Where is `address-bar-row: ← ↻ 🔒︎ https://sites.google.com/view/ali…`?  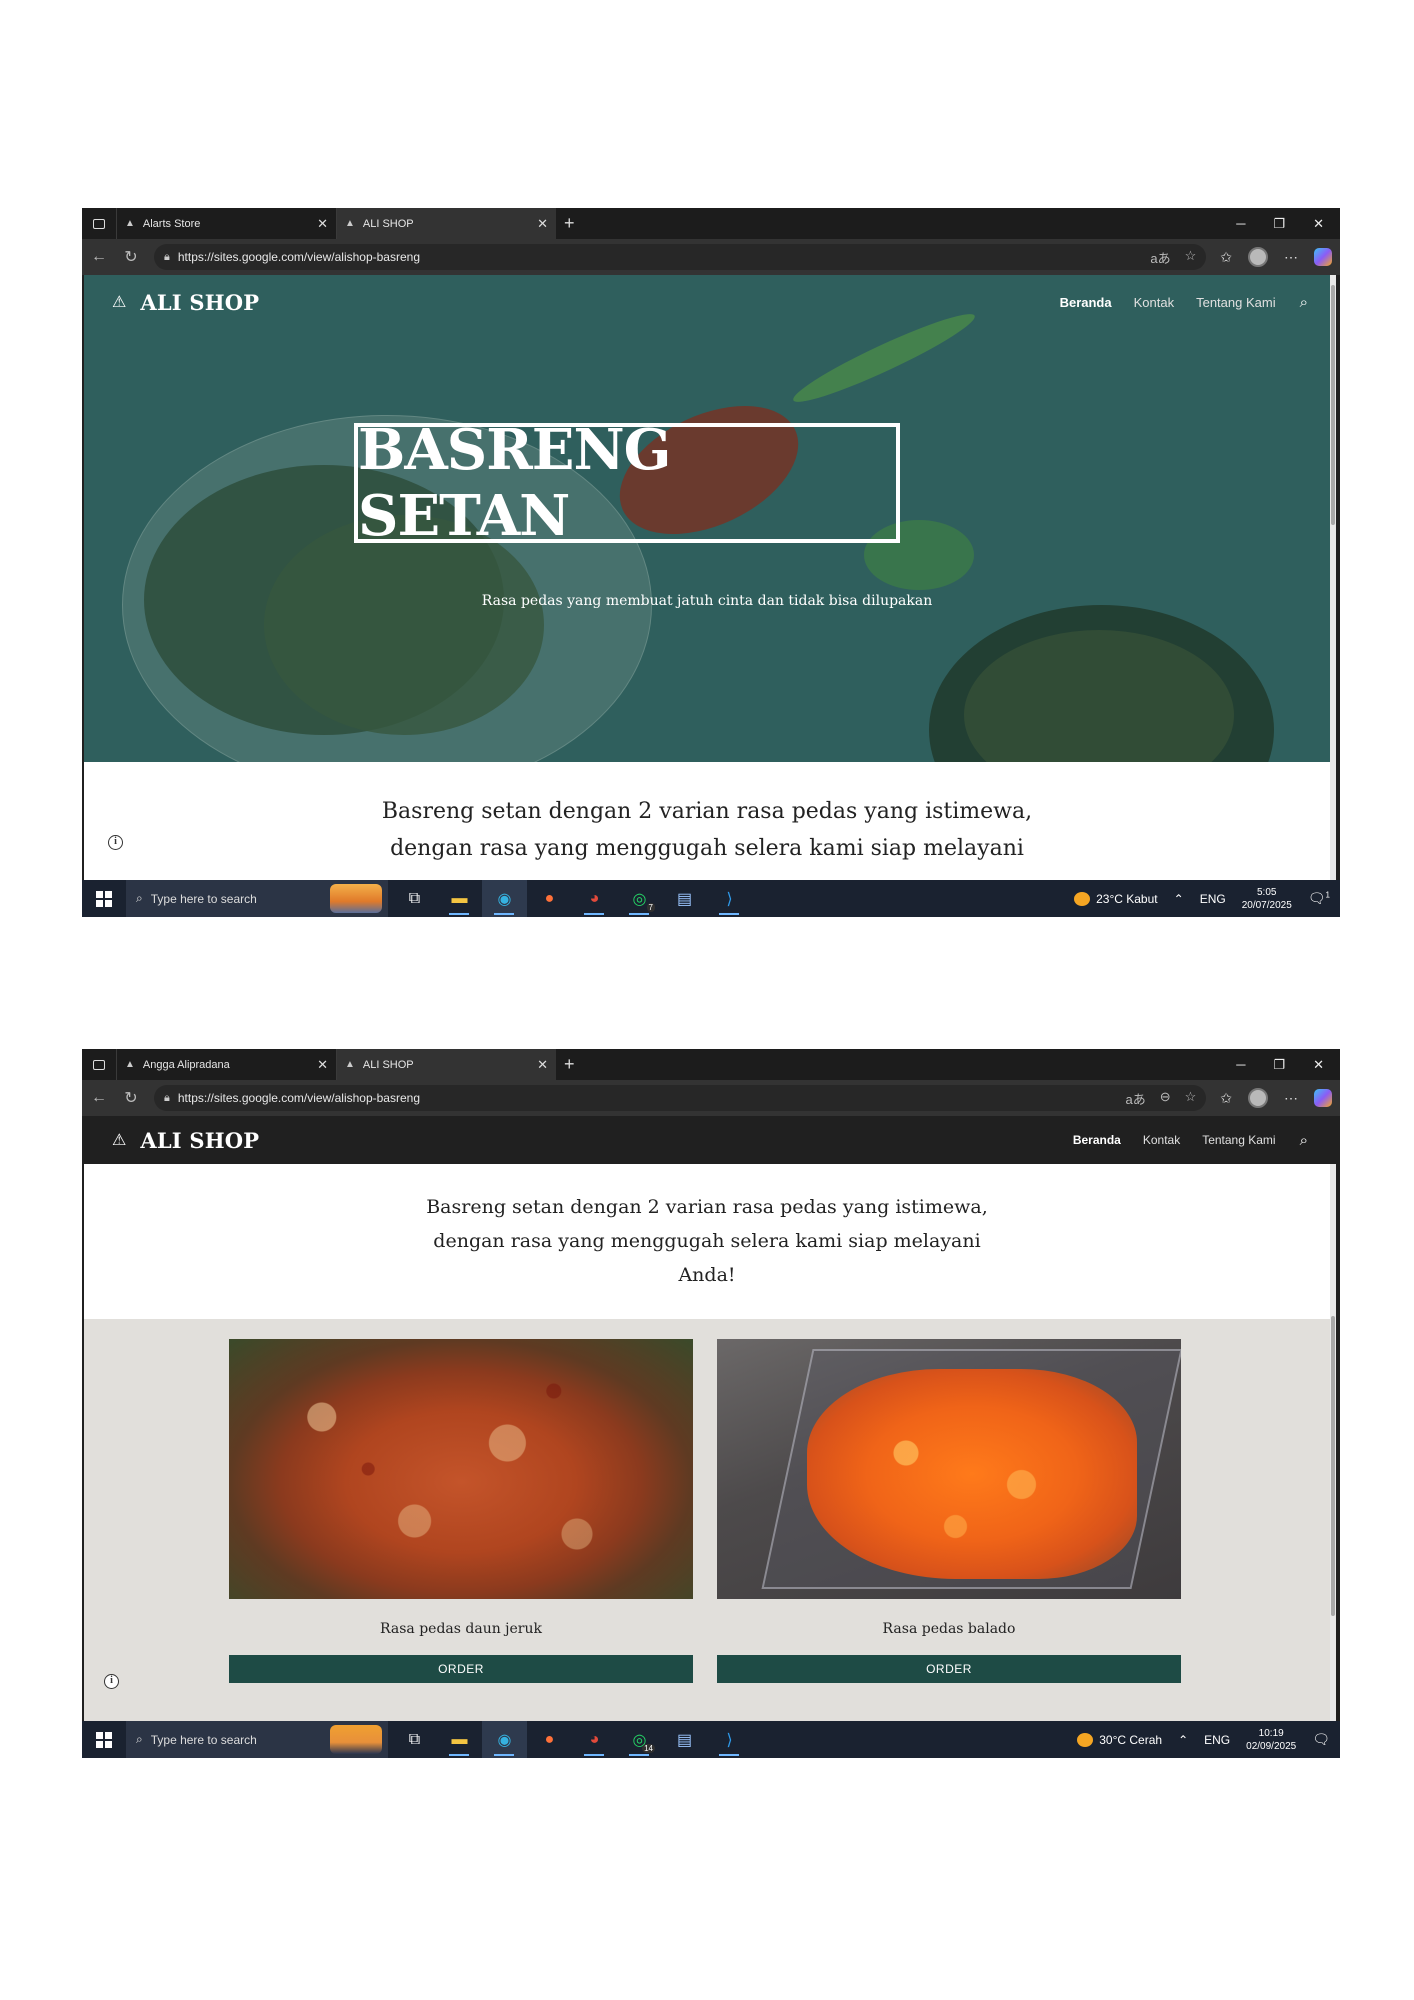
address-bar-row: ← ↻ 🔒︎ https://sites.google.com/view/ali… is located at coordinates (711, 1098).